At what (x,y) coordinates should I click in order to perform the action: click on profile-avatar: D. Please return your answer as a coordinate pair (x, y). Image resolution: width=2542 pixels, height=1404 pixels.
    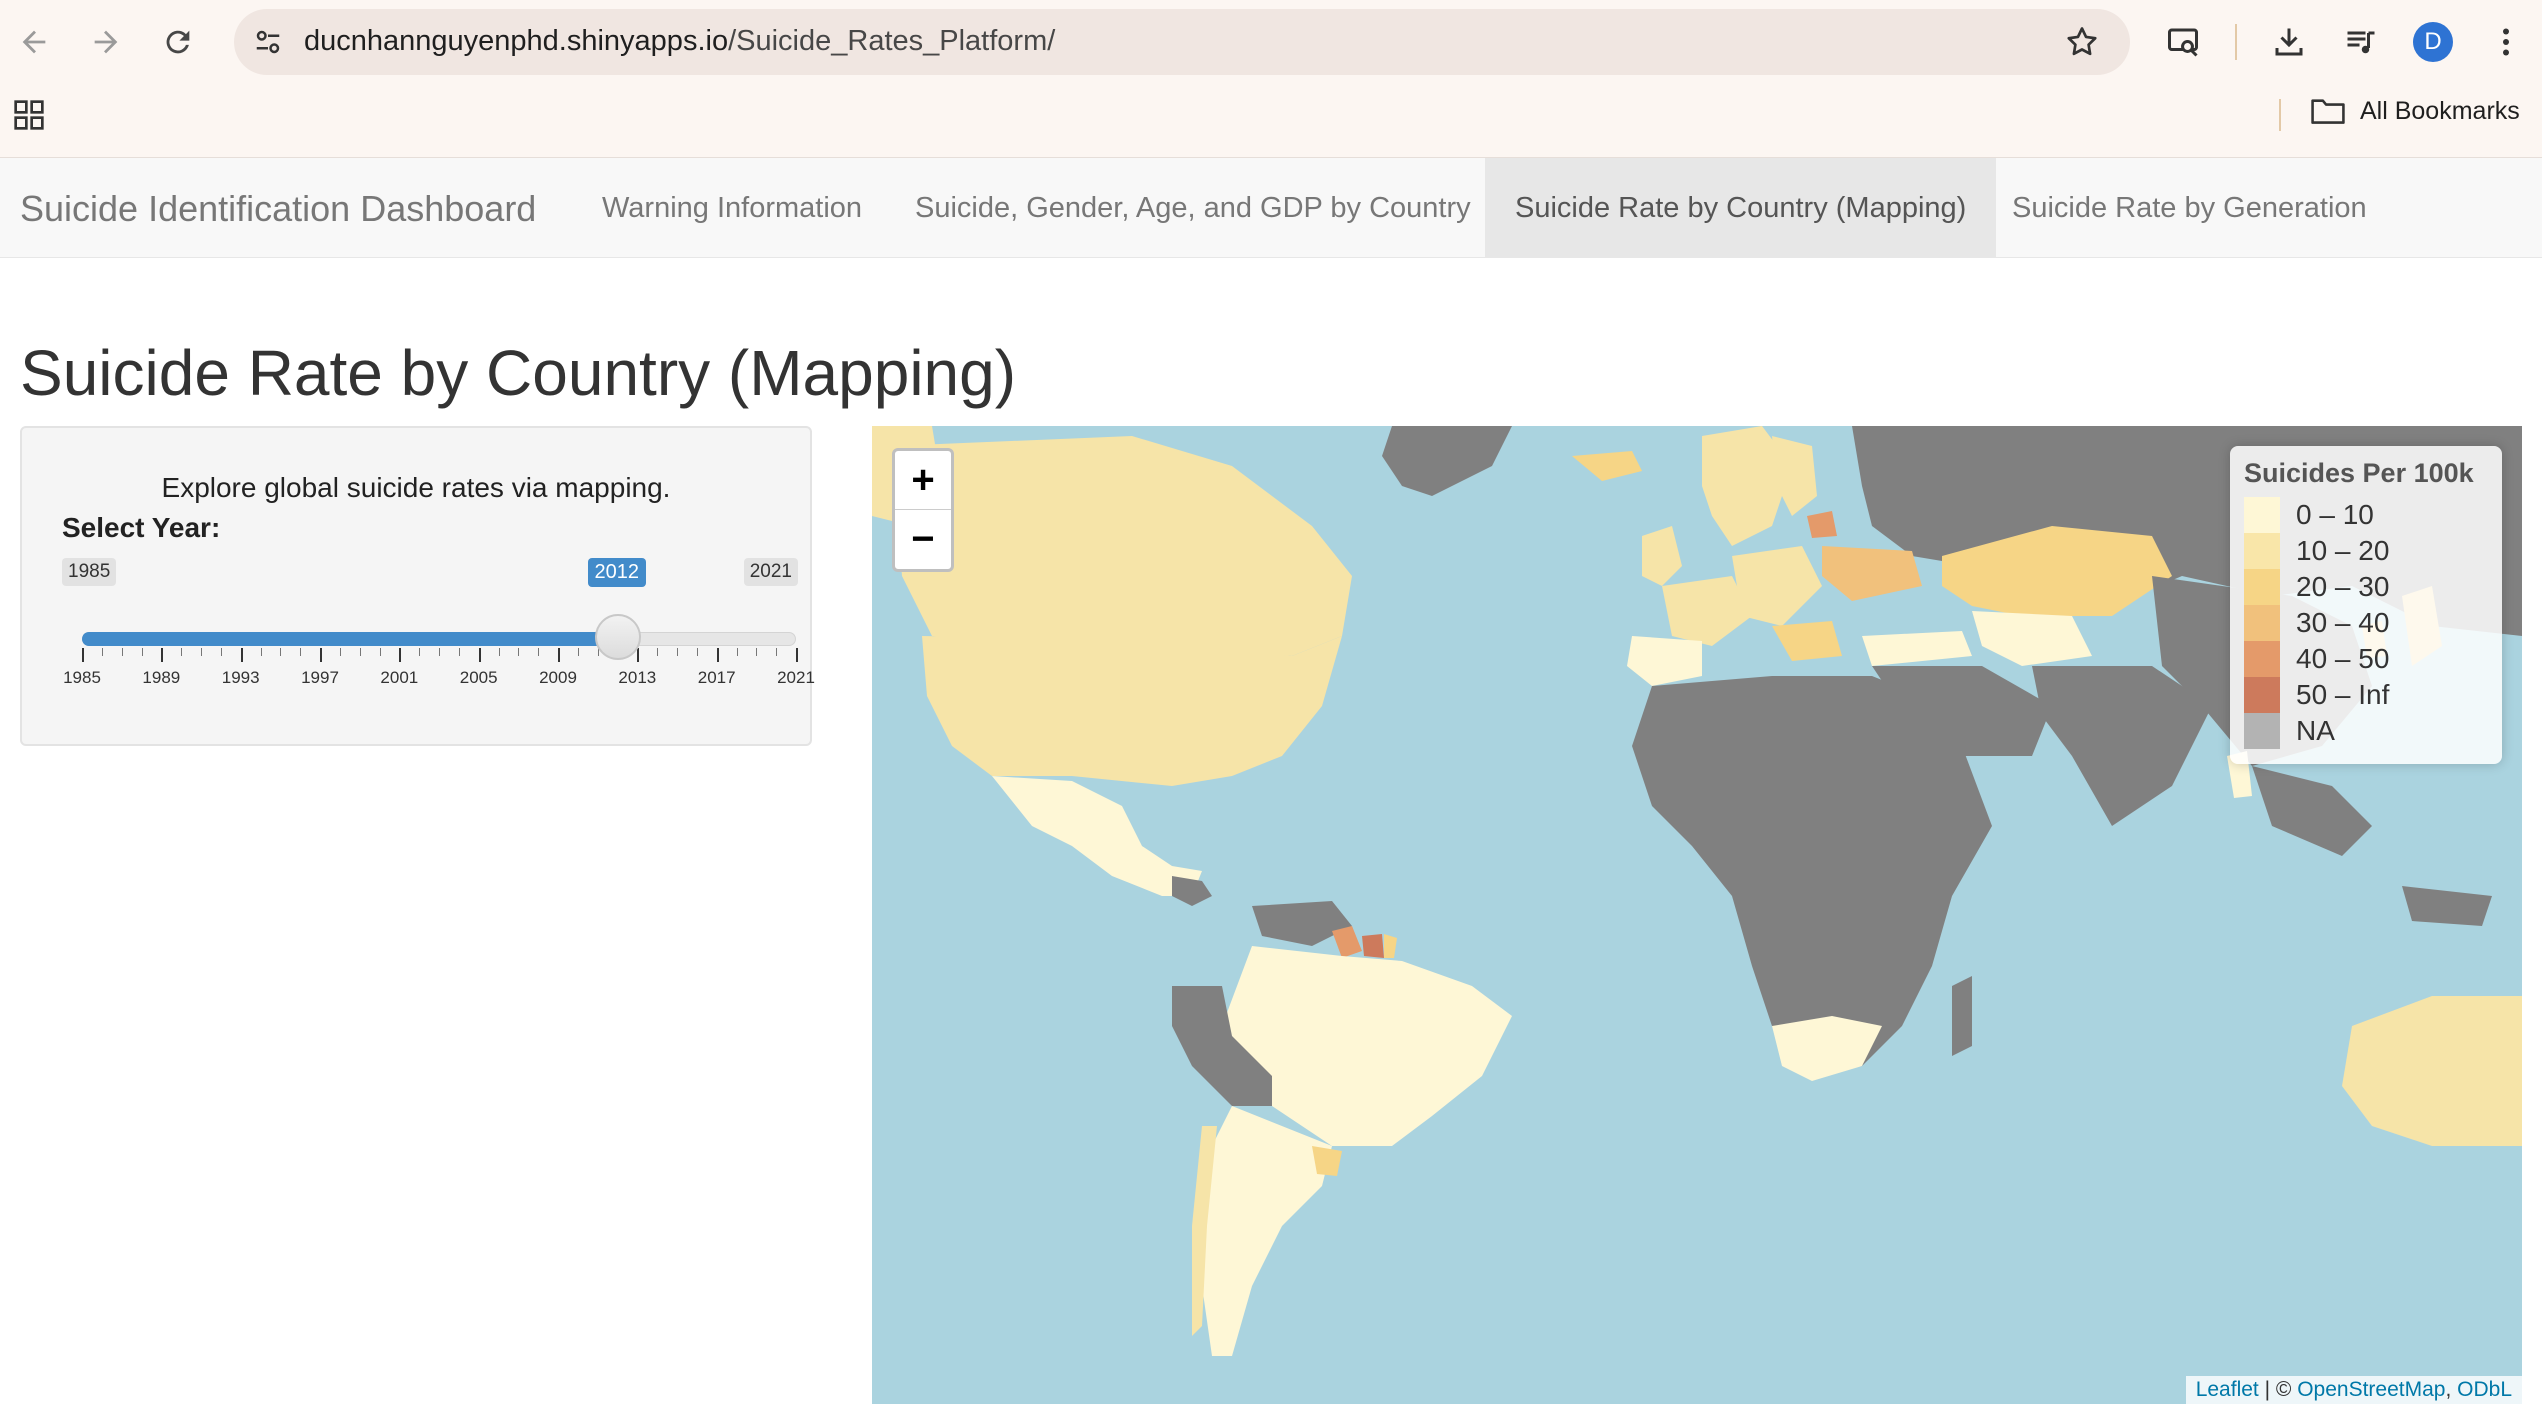
    Looking at the image, I should click on (2433, 42).